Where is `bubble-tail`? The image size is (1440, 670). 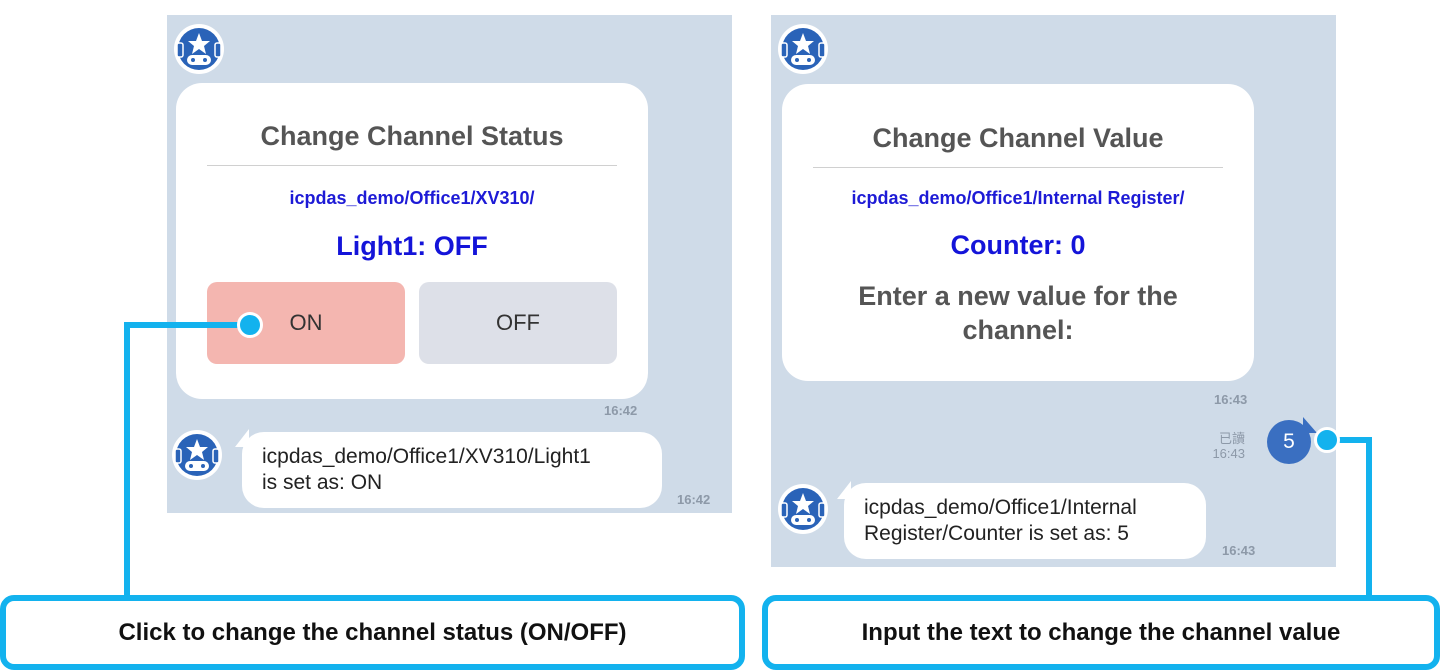
bubble-tail is located at coordinates (1310, 425).